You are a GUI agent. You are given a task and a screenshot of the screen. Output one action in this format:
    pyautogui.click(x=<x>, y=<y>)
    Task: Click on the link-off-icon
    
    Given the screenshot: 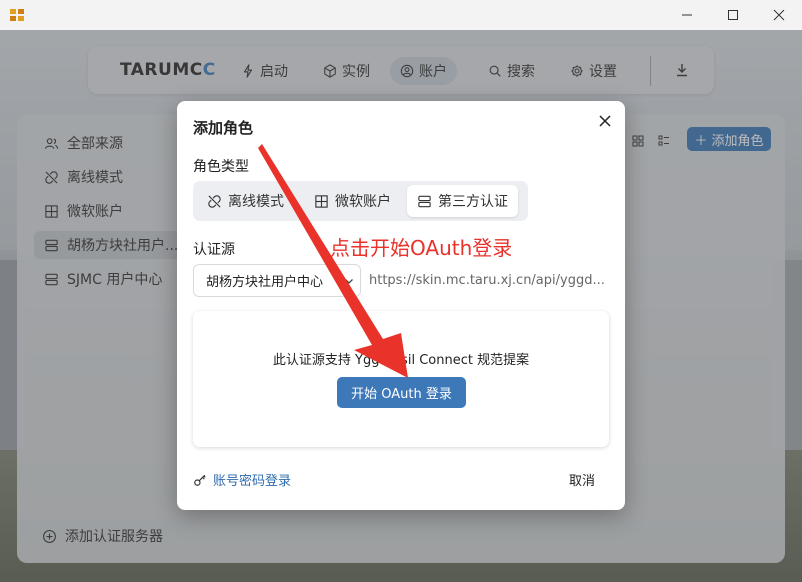 What is the action you would take?
    pyautogui.click(x=214, y=201)
    